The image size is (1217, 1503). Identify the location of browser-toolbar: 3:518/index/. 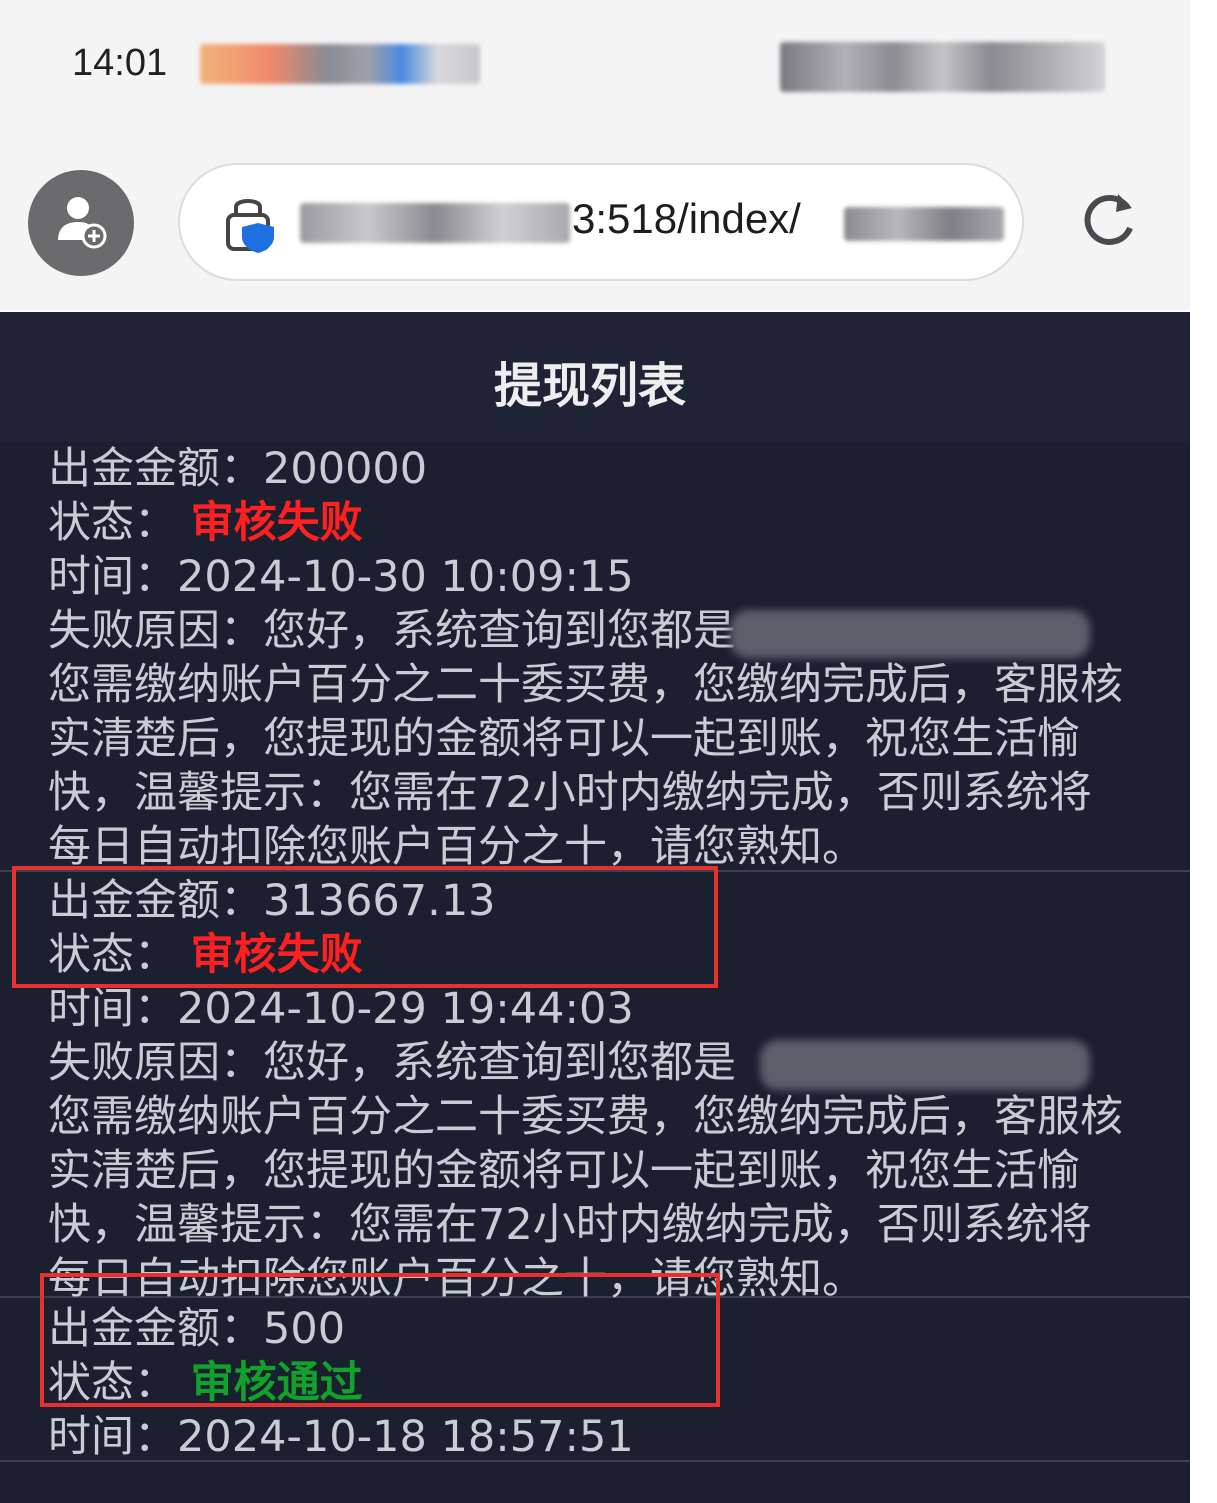
(595, 220).